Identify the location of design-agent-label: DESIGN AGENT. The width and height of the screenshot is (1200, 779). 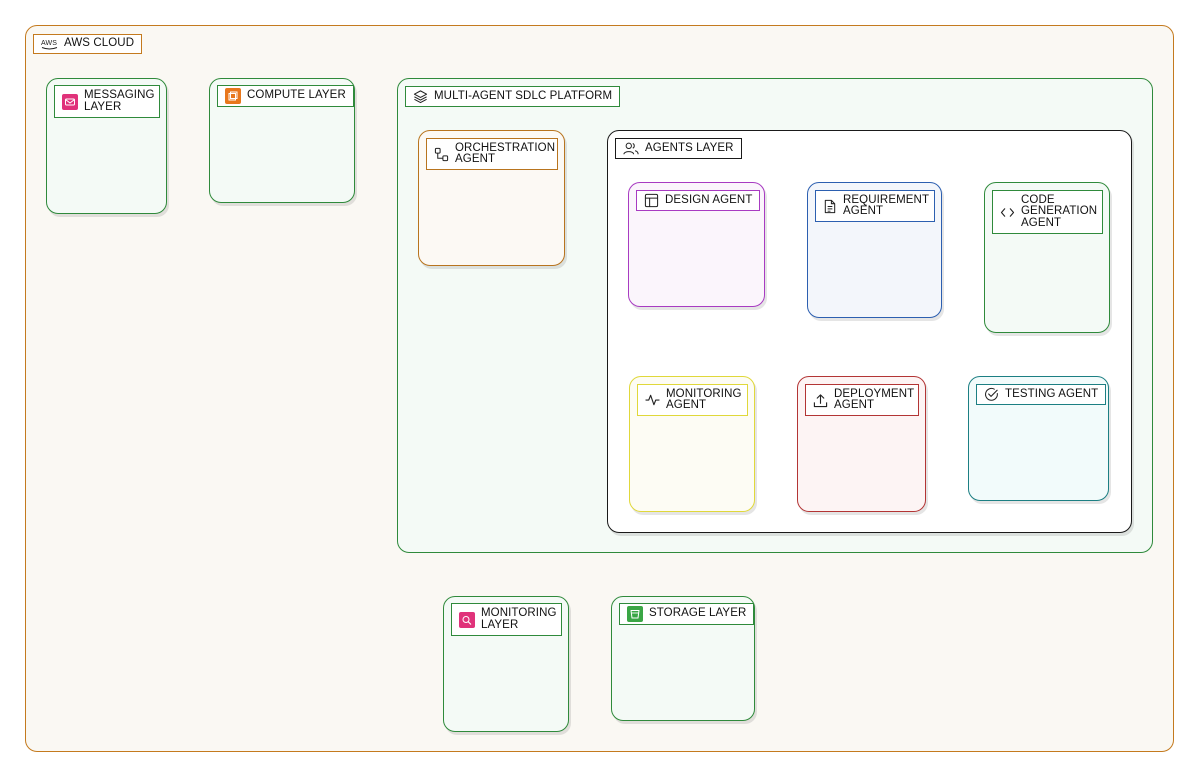
(698, 200).